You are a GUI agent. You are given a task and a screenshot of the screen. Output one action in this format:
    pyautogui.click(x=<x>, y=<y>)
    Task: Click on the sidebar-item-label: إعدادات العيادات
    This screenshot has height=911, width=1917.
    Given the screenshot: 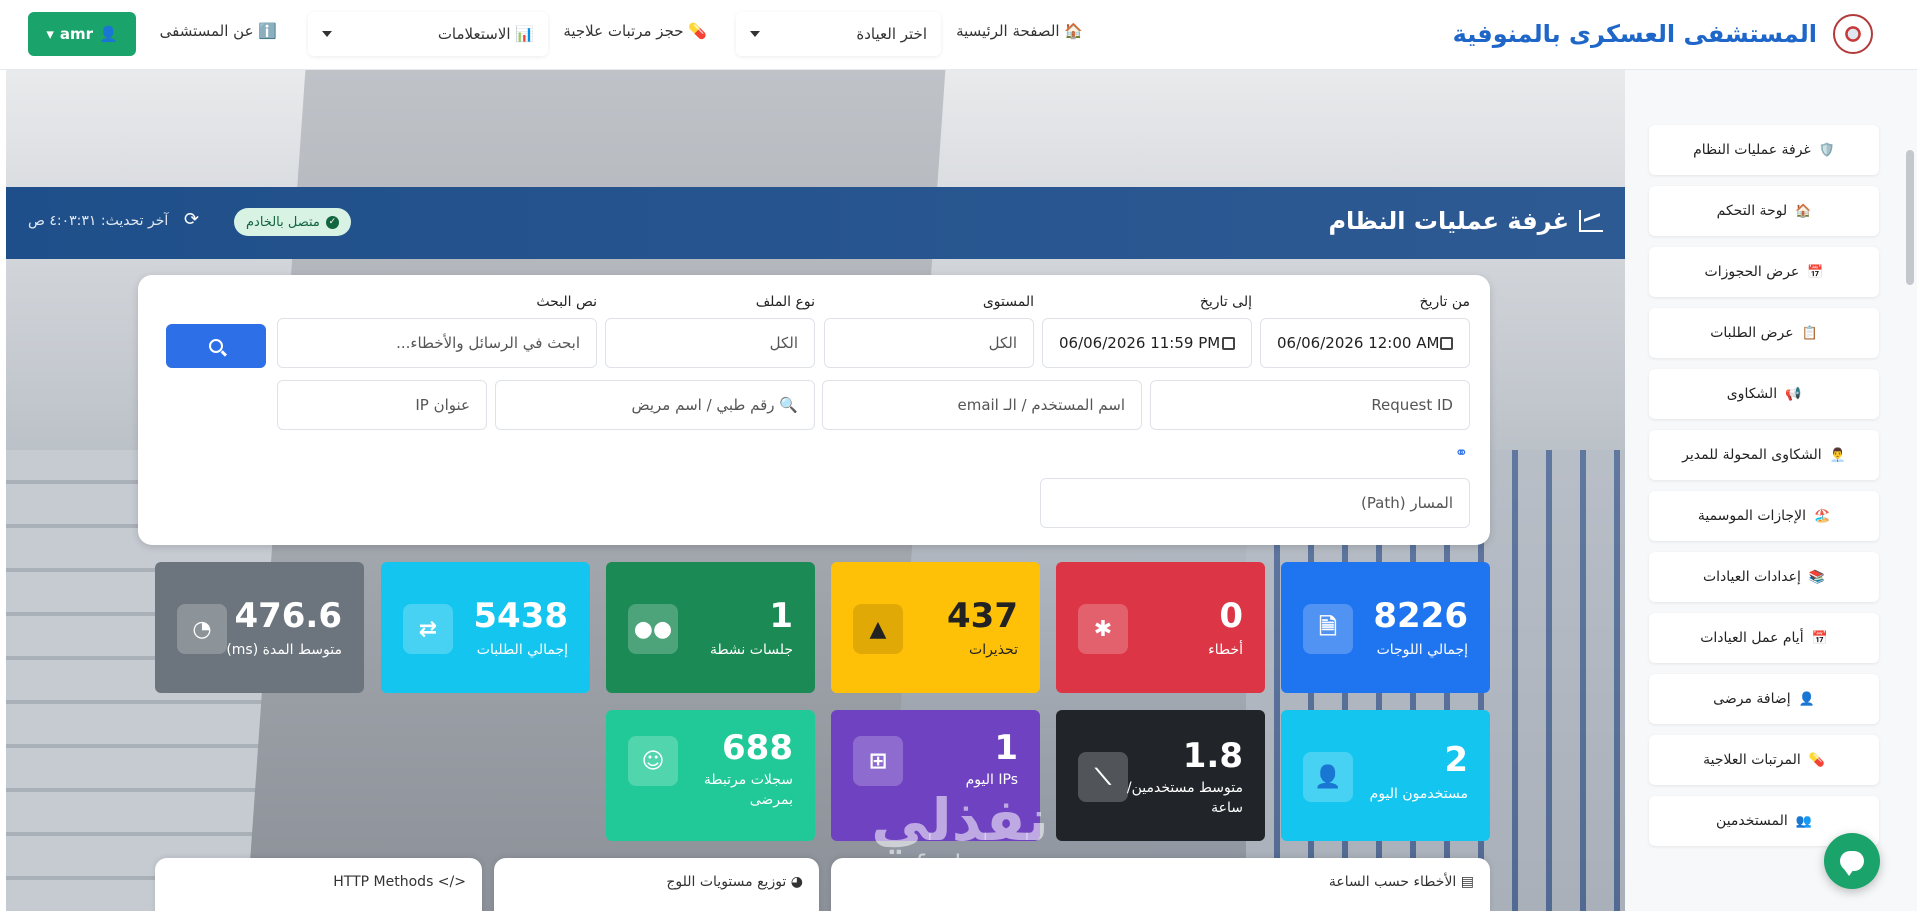 What is the action you would take?
    pyautogui.click(x=1751, y=577)
    